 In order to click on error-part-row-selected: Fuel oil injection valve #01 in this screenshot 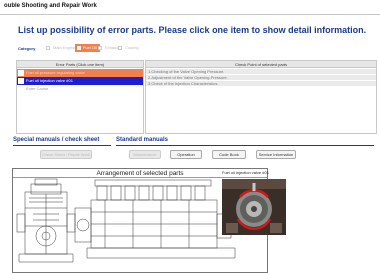, I will do `click(80, 81)`.